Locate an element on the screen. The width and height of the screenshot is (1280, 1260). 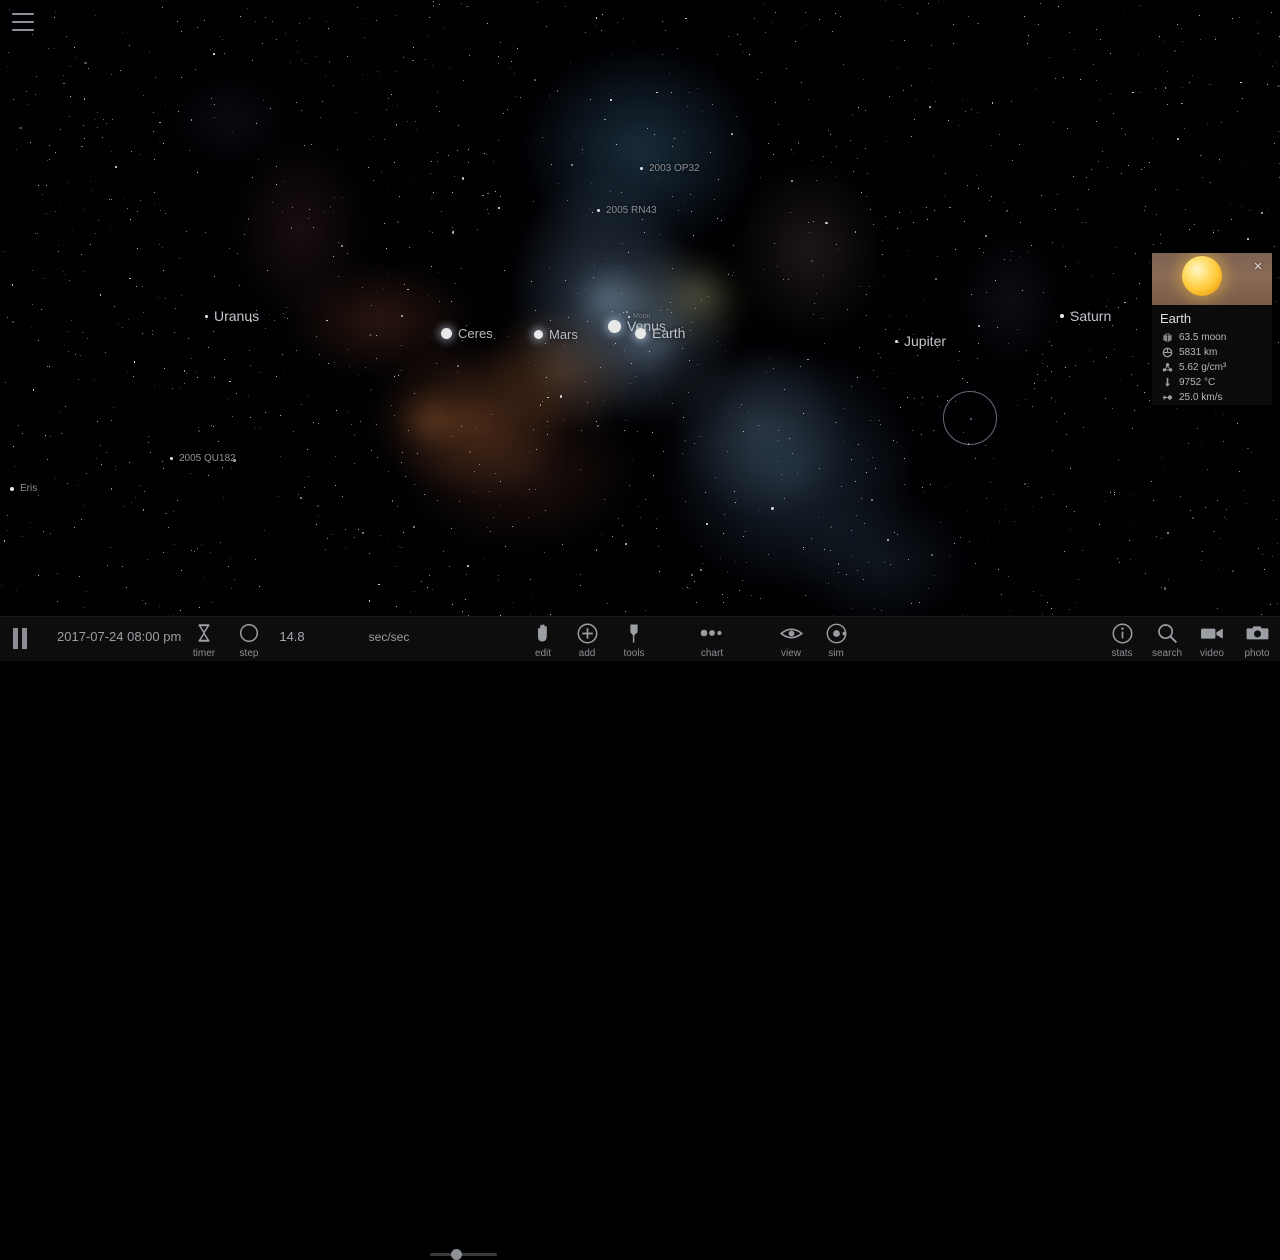
celestial-body: 2003 OP32 is located at coordinates (670, 168).